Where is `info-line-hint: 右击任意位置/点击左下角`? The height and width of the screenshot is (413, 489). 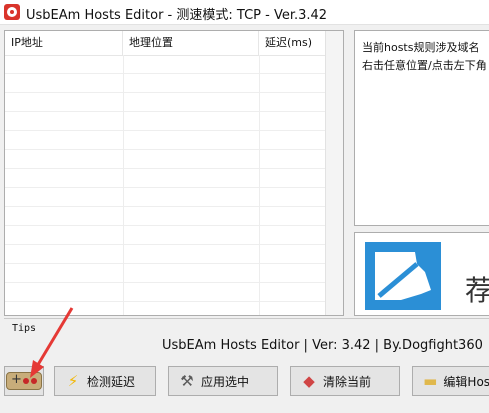 info-line-hint: 右击任意位置/点击左下角 is located at coordinates (424, 65).